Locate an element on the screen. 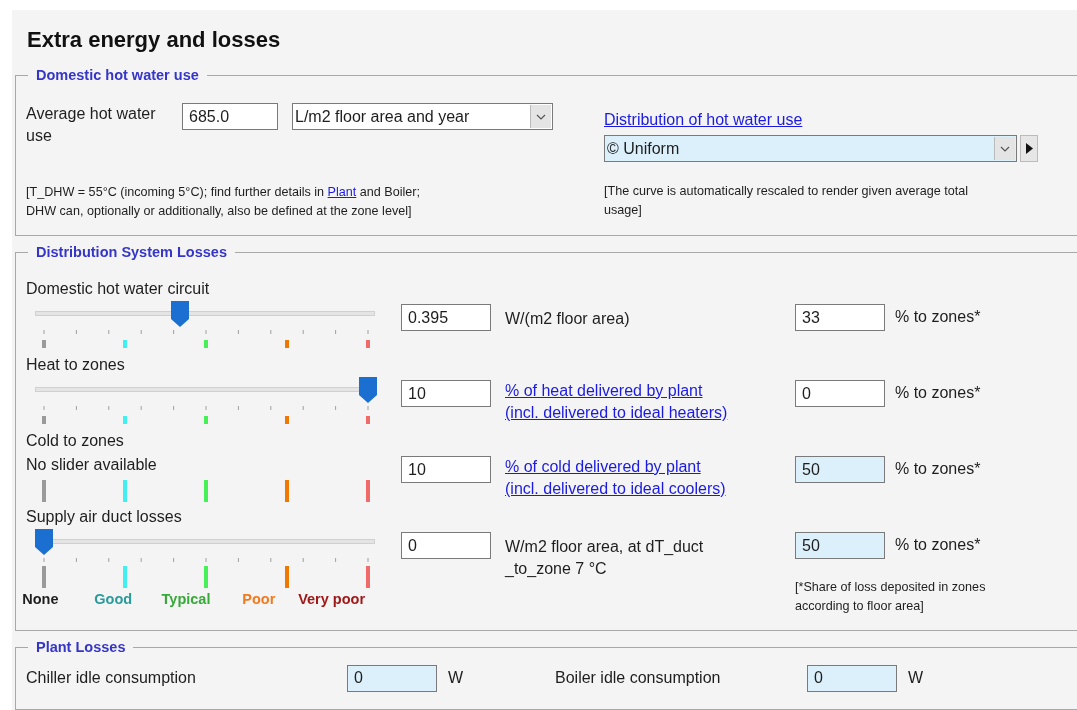  unit-link: % of heat delivered by plant (incl. delivered to ideal heaters) is located at coordinates (640, 402).